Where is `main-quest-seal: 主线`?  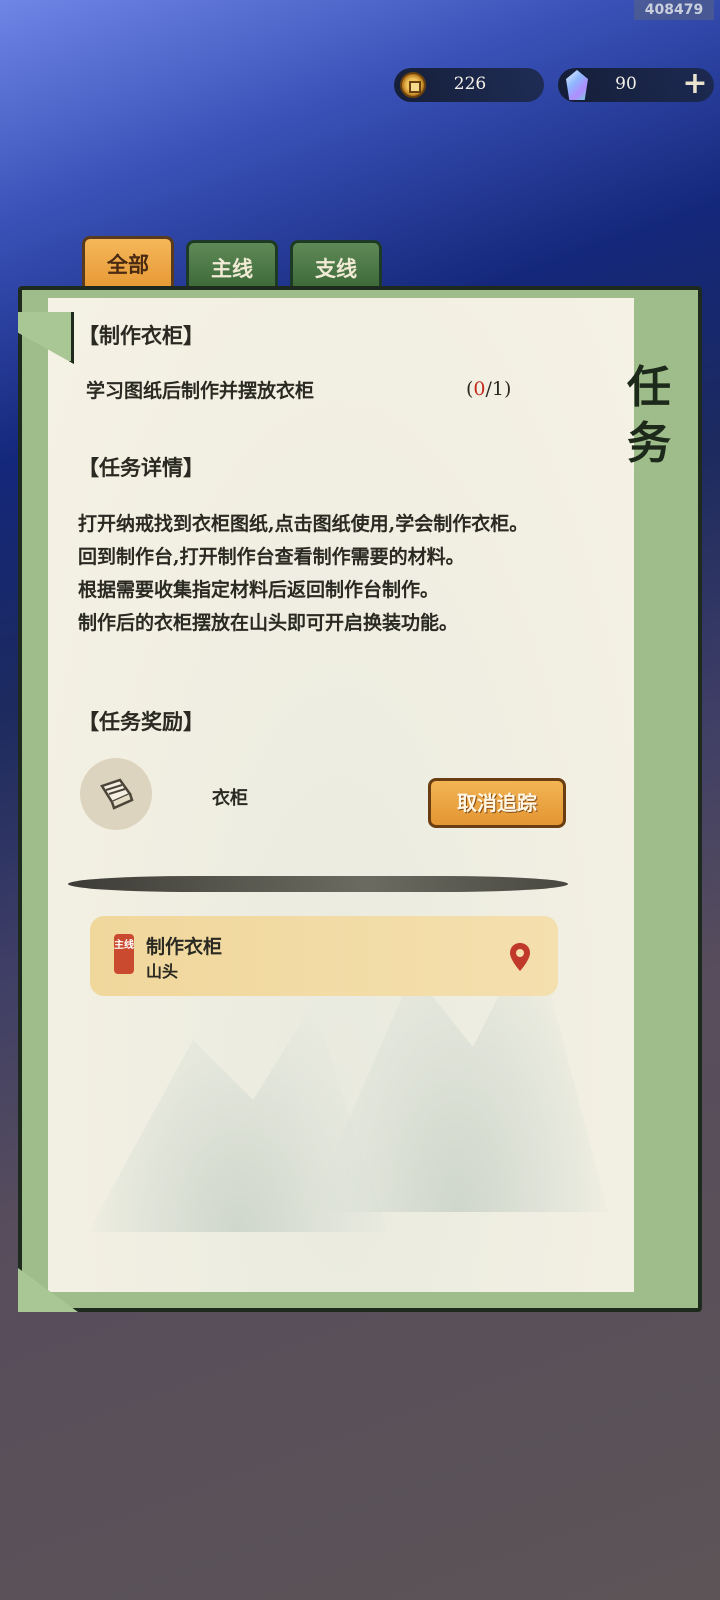 main-quest-seal: 主线 is located at coordinates (124, 954).